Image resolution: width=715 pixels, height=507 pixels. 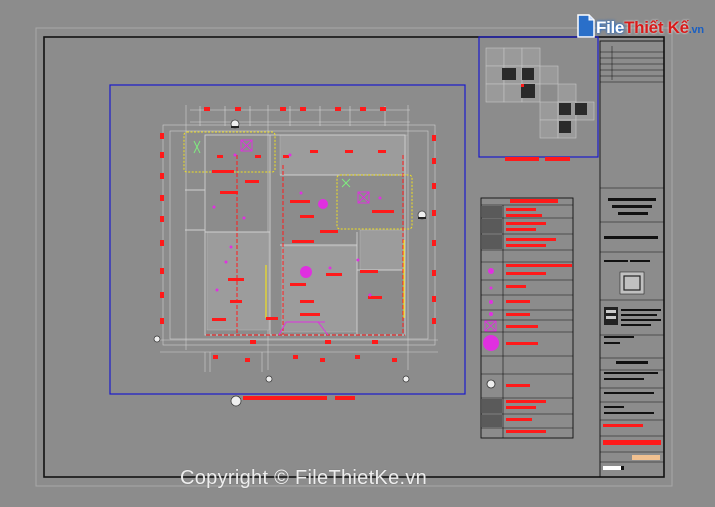 I want to click on logo-text: FileThiết Kế.vn, so click(x=650, y=28).